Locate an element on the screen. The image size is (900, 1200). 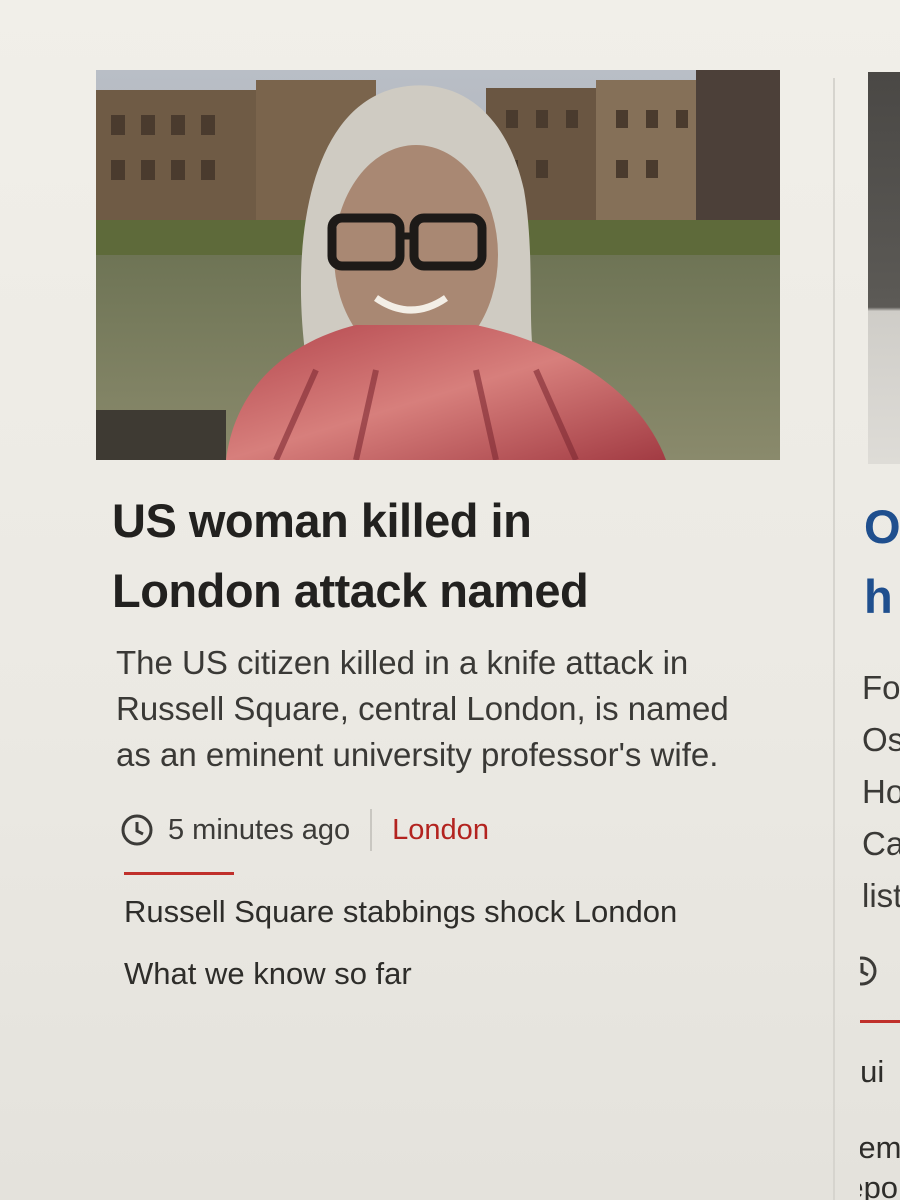
side-related-link-1: Gui is located at coordinates (872, 1071).